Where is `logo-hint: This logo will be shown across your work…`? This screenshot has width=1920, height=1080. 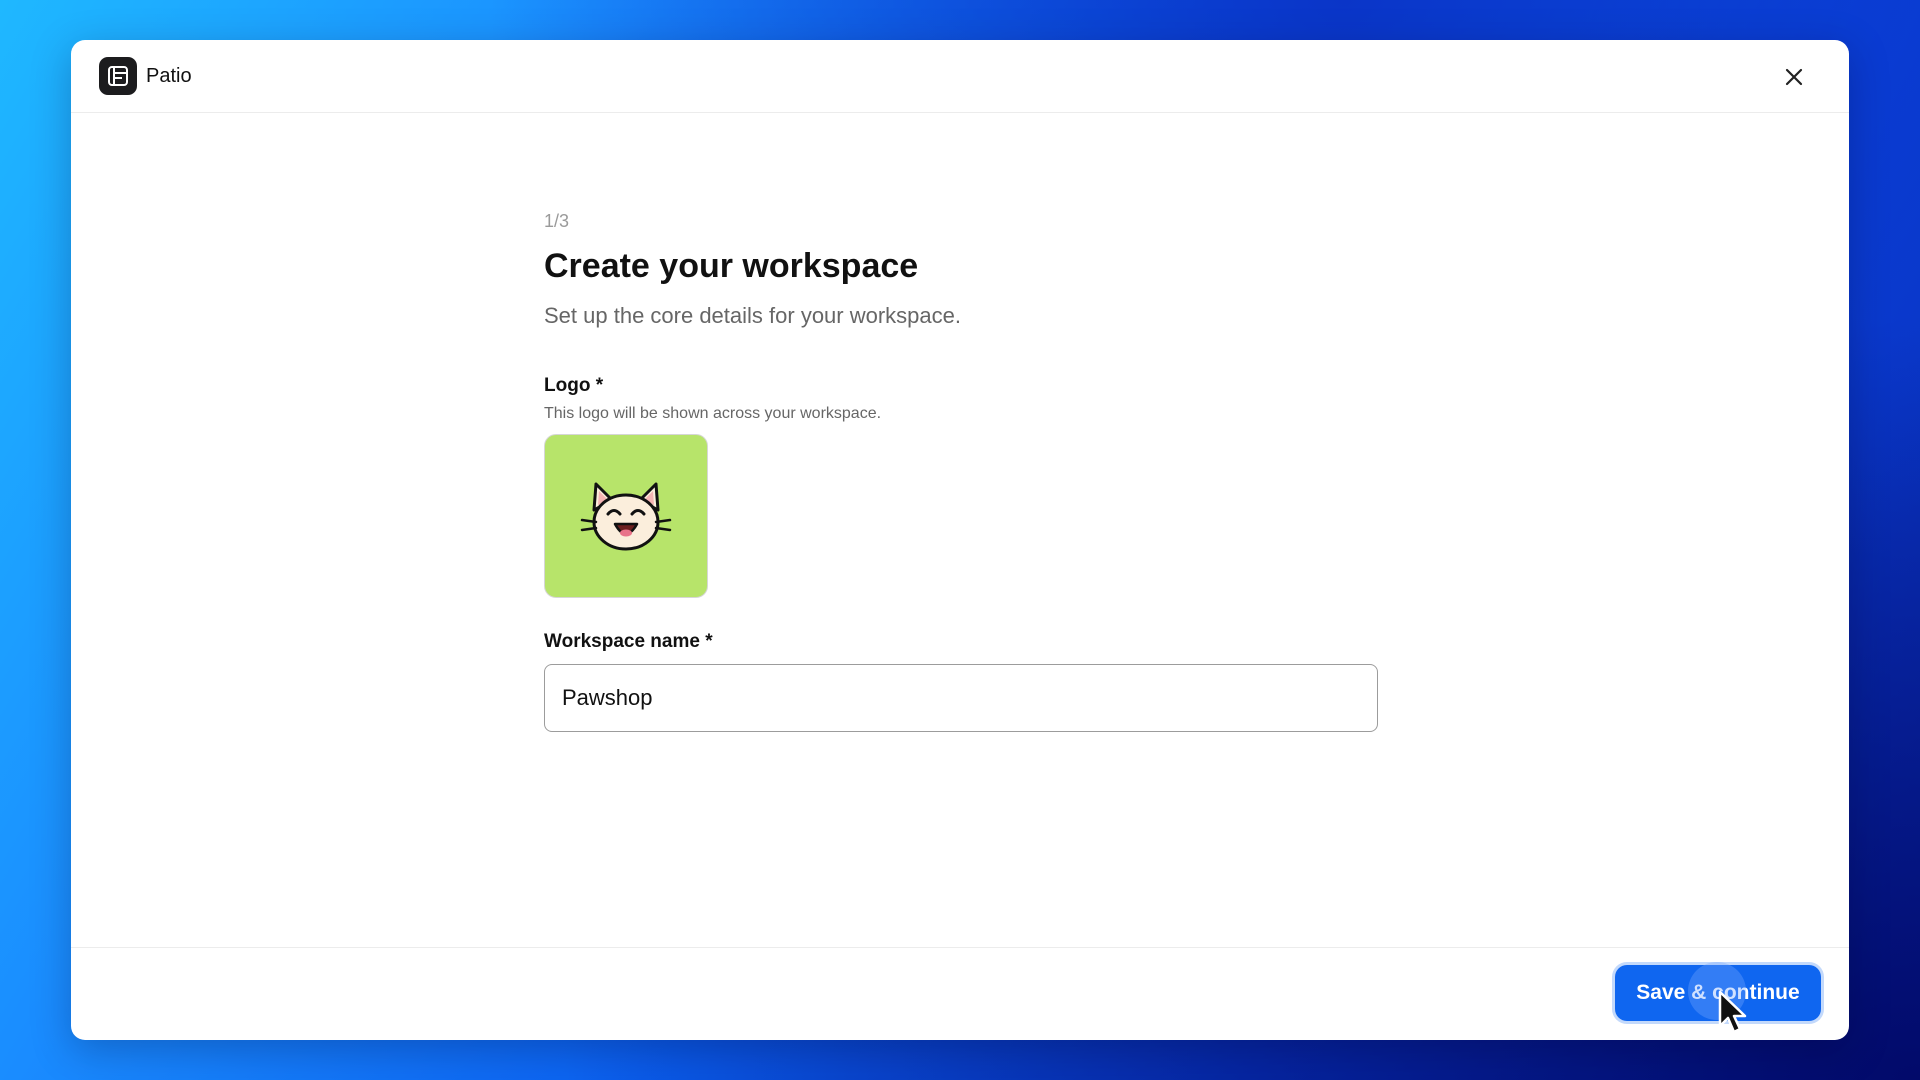
logo-hint: This logo will be shown across your work… is located at coordinates (713, 413).